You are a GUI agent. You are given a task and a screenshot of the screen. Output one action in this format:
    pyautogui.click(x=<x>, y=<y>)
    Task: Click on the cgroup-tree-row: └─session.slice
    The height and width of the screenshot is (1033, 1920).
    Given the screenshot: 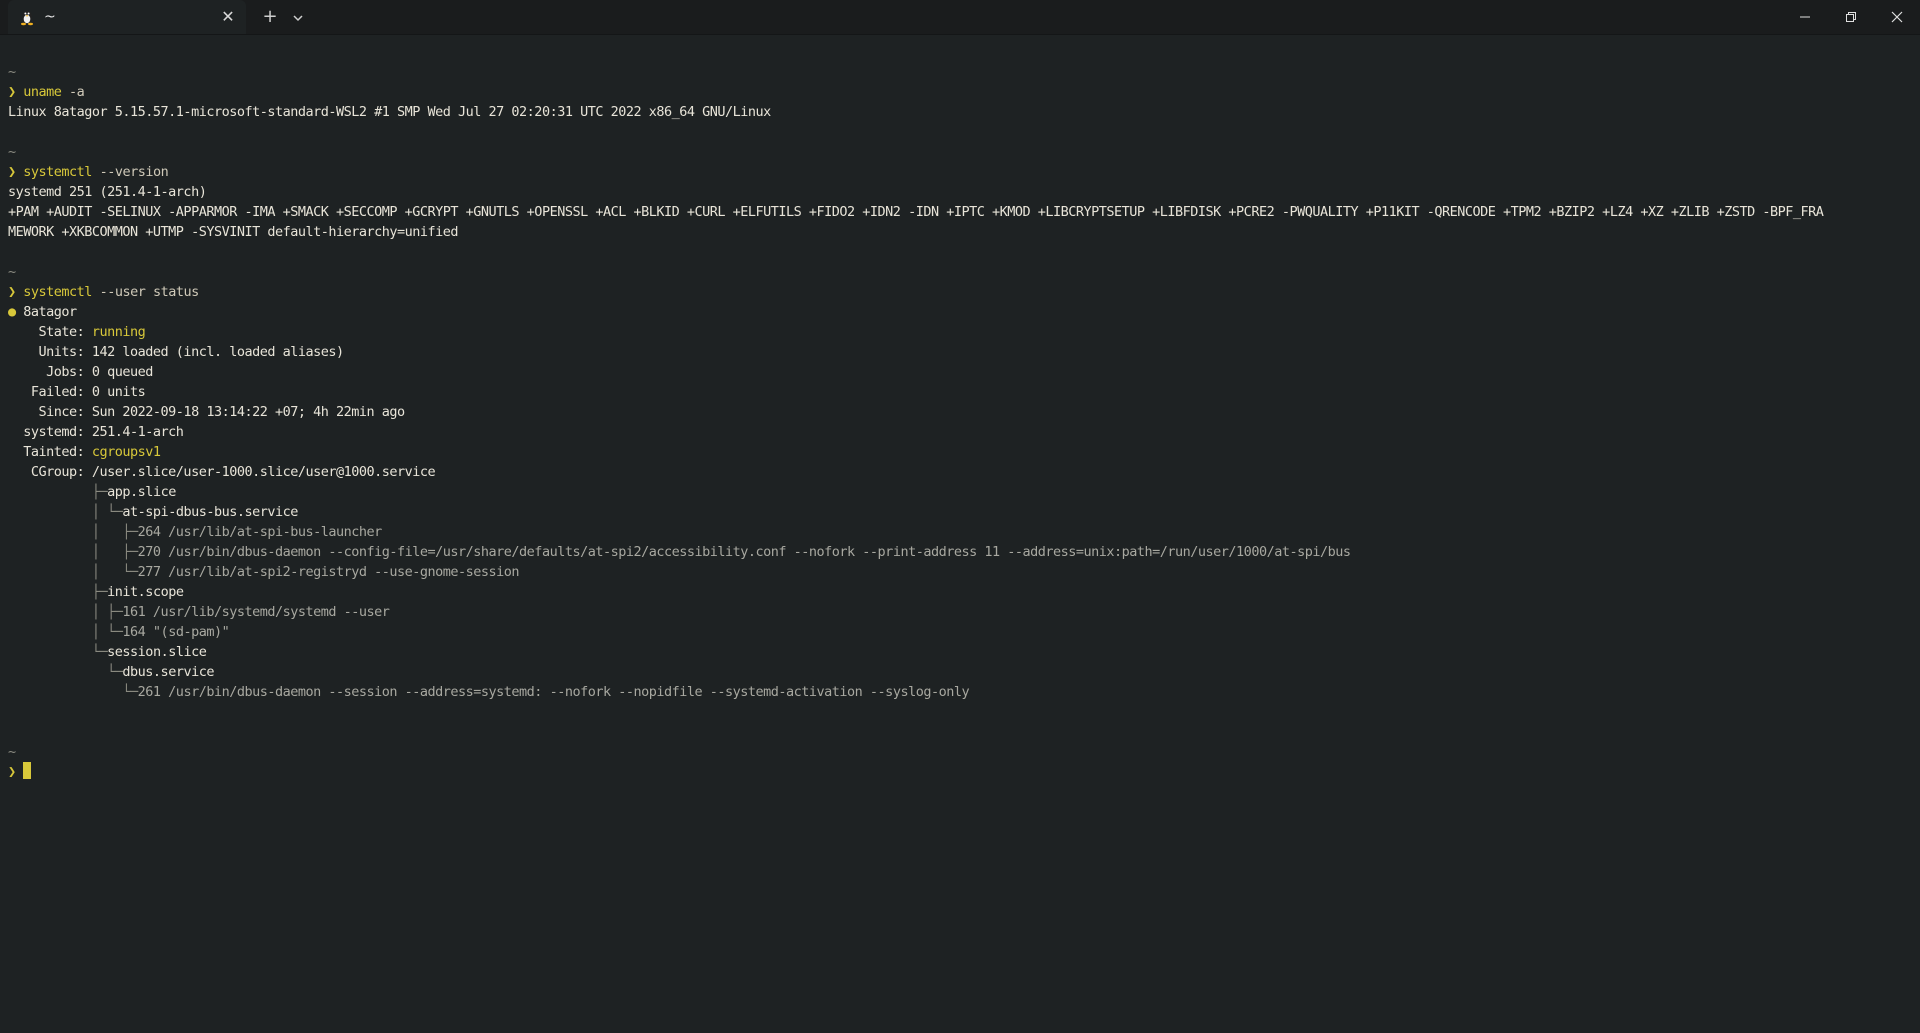 What is the action you would take?
    pyautogui.click(x=960, y=652)
    